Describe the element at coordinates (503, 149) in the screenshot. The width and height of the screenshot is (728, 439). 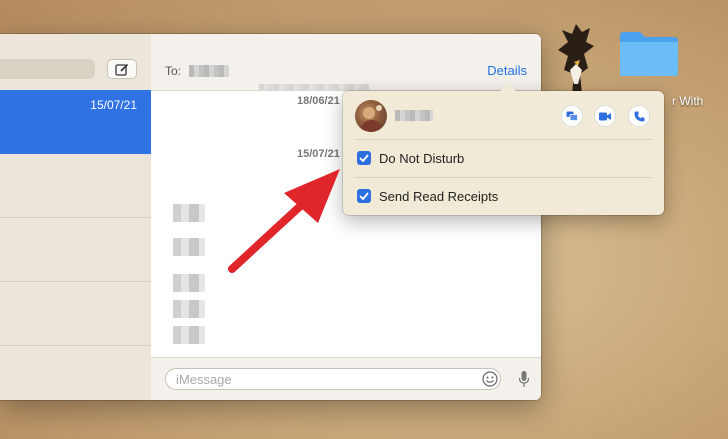
I see `details-popover: Do Not Disturb Send Read Receipts` at that location.